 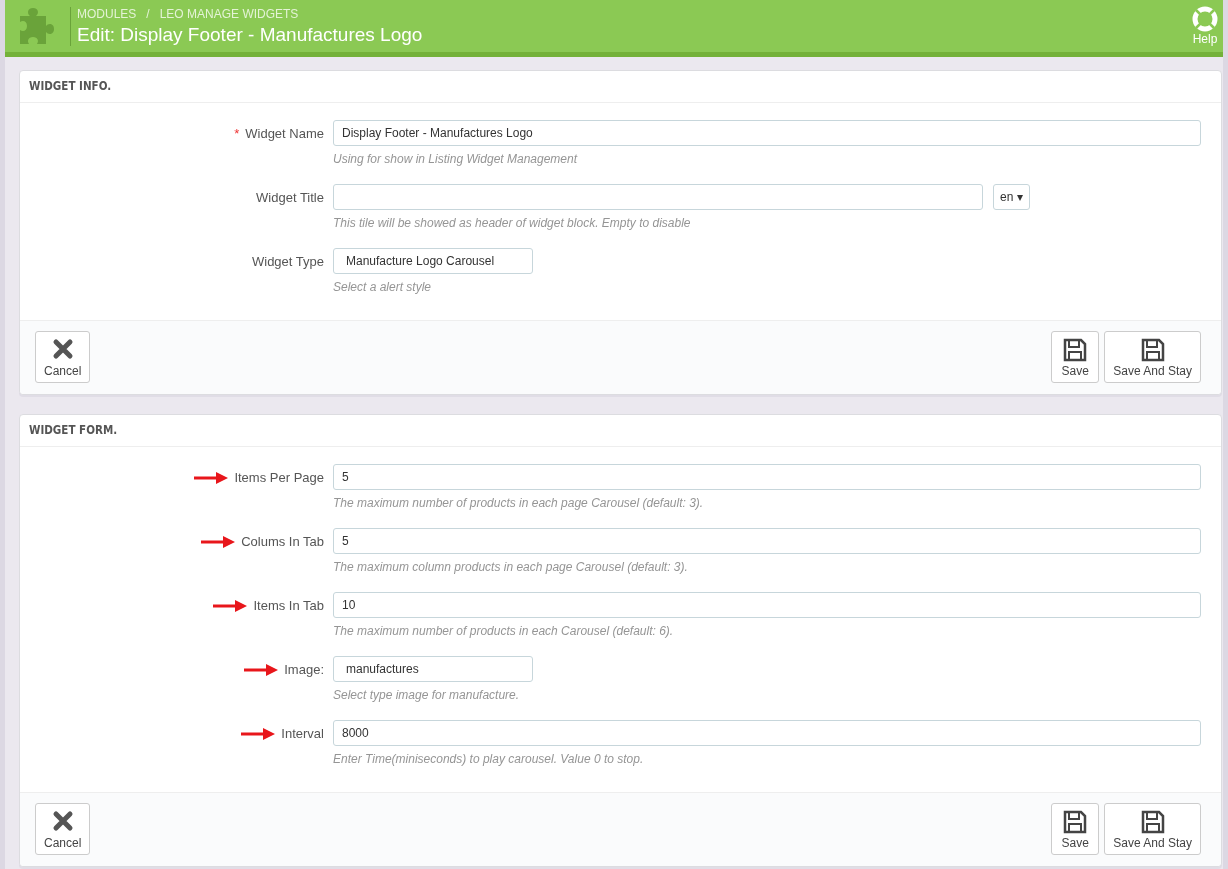 What do you see at coordinates (427, 695) in the screenshot?
I see `help-text: Select type image for manufacture.` at bounding box center [427, 695].